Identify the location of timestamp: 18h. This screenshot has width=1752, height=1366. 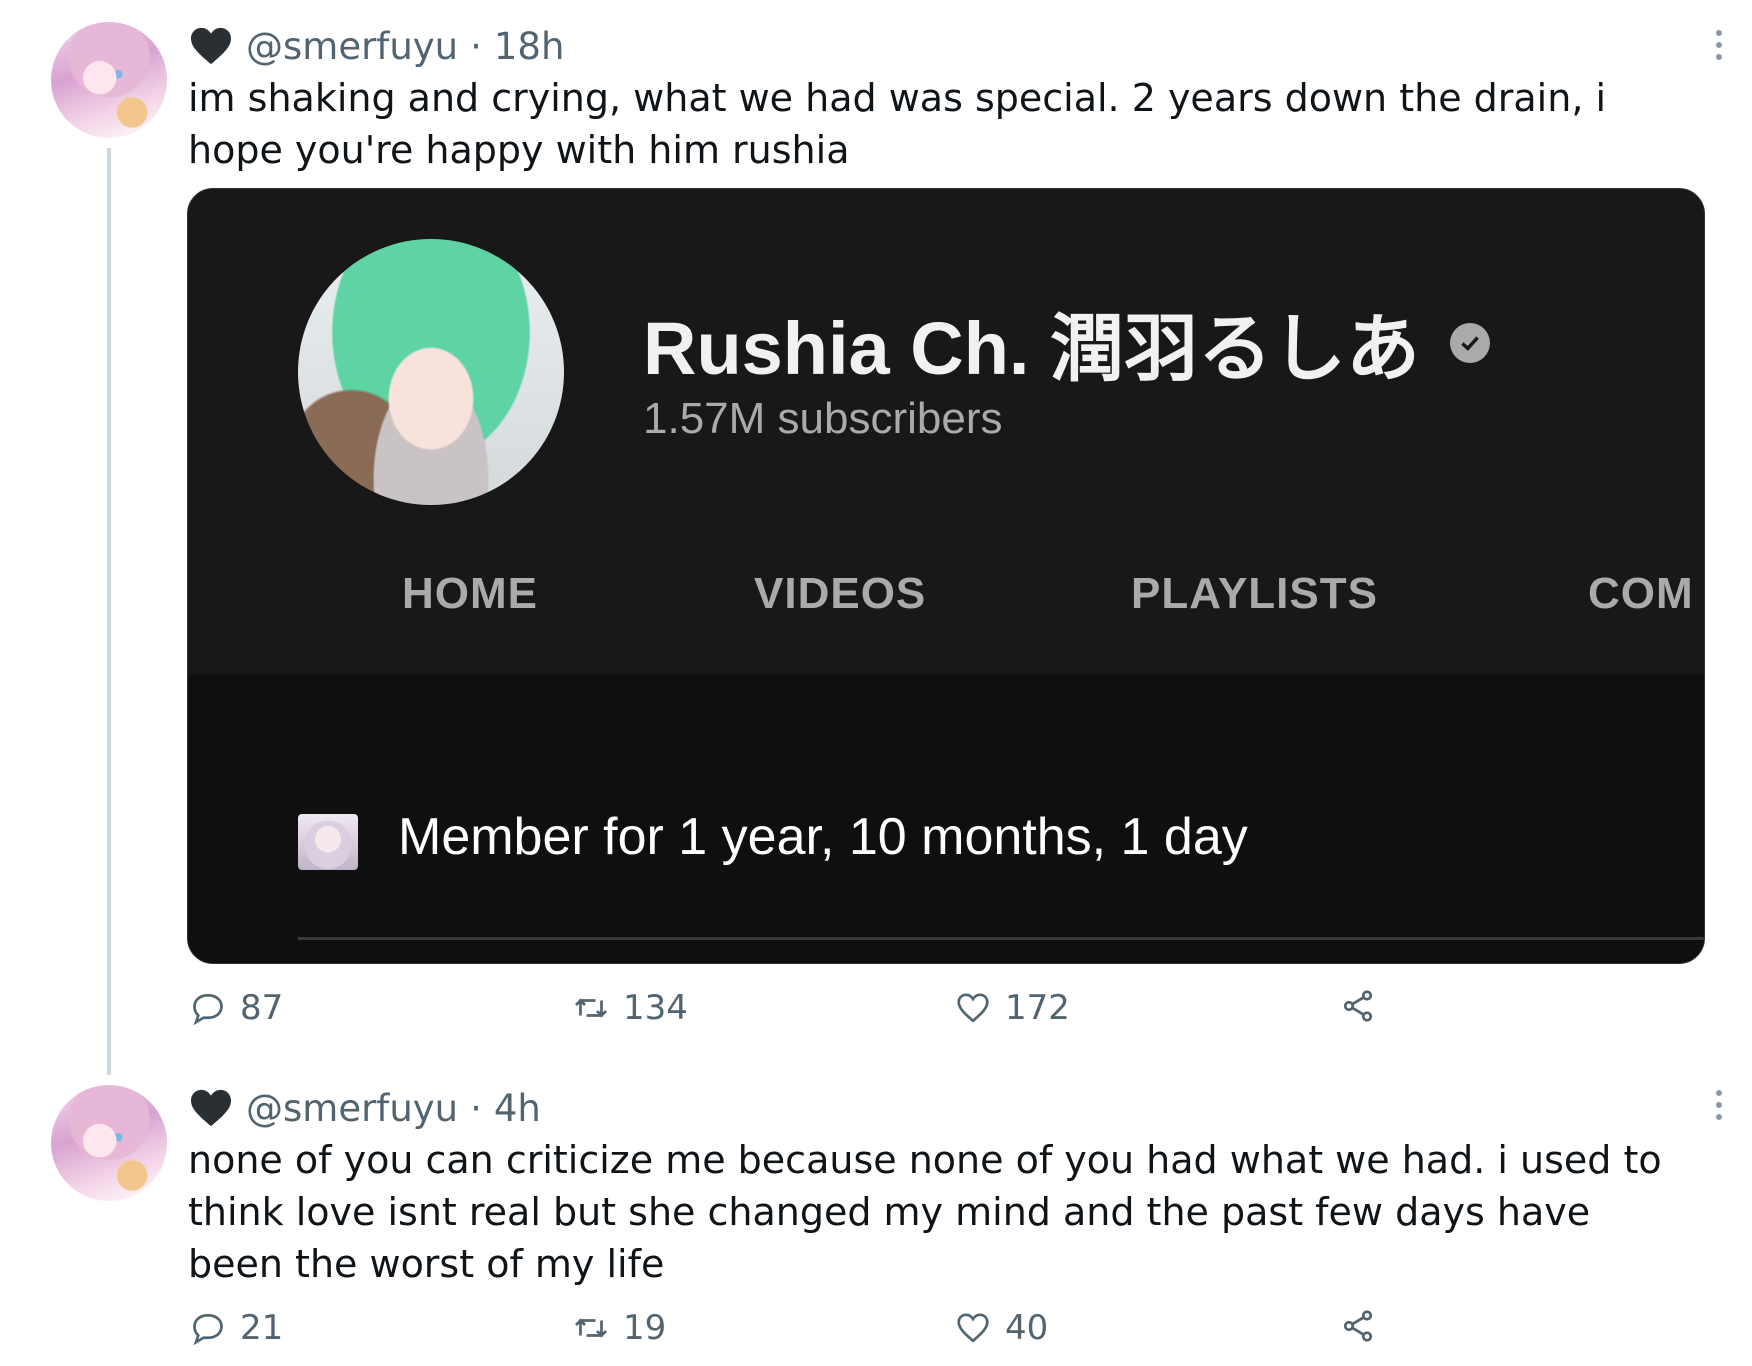
(529, 46).